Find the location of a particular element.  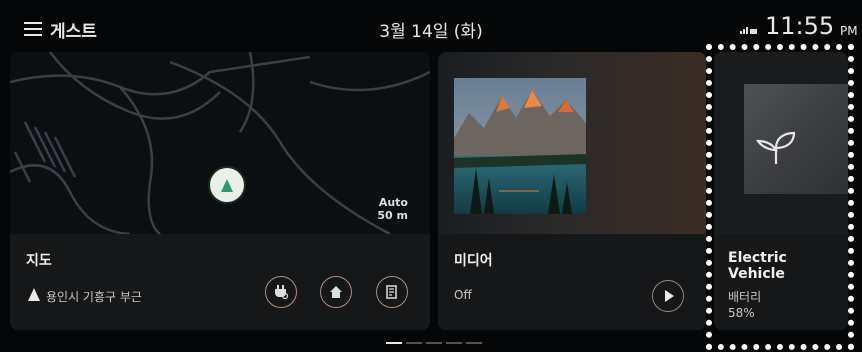

play-icon is located at coordinates (669, 296).